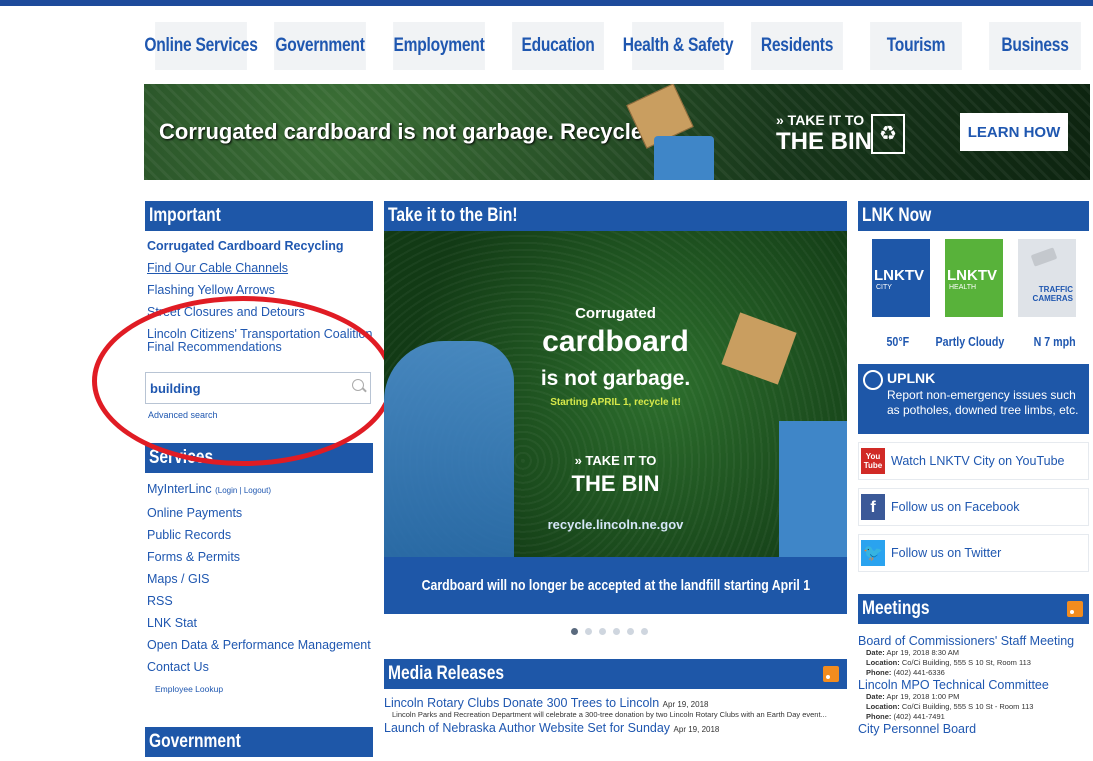 This screenshot has width=1093, height=761. Describe the element at coordinates (824, 141) in the screenshot. I see `hero-take-big: THE BIN` at that location.